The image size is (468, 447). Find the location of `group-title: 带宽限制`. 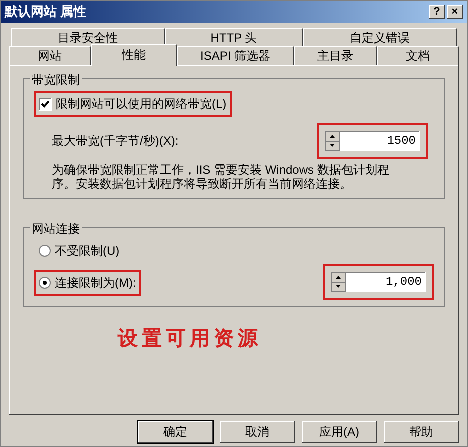

group-title: 带宽限制 is located at coordinates (56, 80).